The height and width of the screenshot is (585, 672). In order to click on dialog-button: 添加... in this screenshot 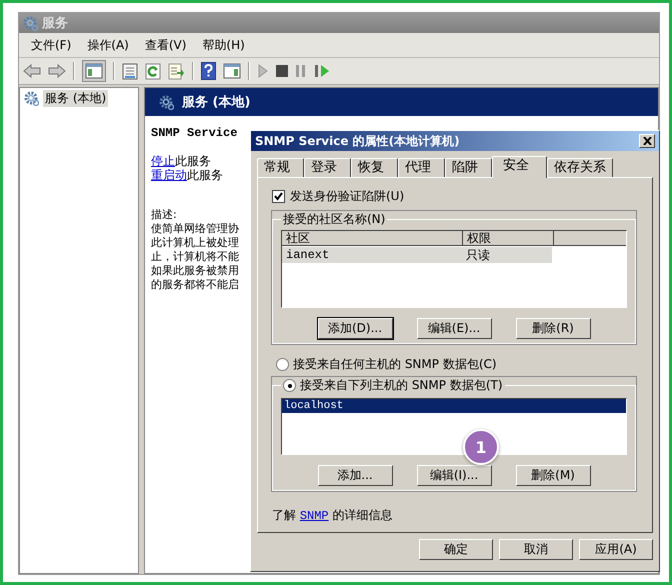, I will do `click(355, 475)`.